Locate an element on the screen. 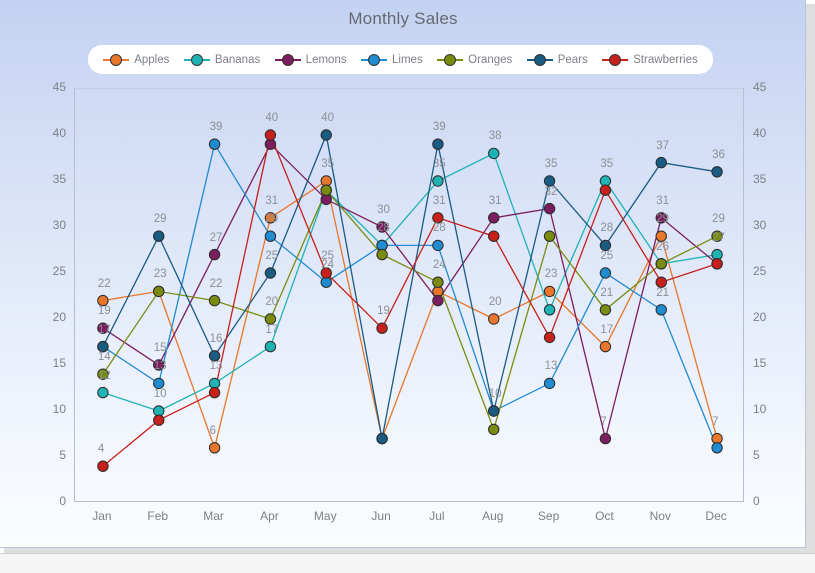  legend-label: Apples is located at coordinates (152, 59).